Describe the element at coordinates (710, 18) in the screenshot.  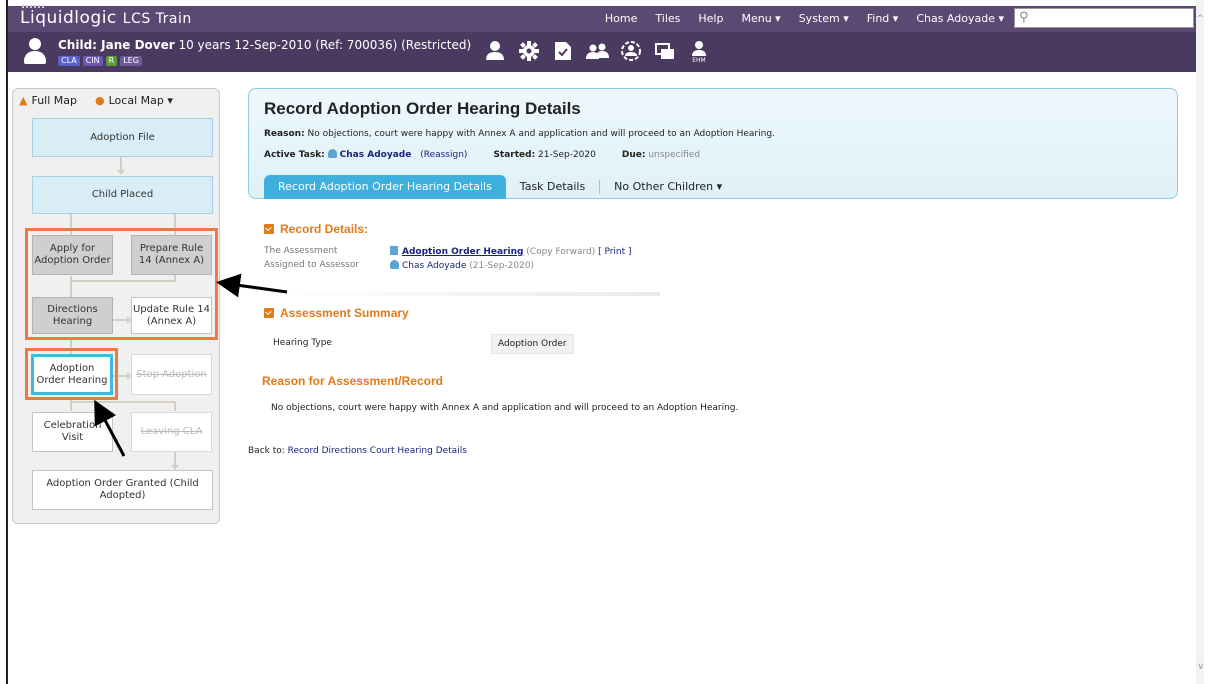
I see `nav-help: Help` at that location.